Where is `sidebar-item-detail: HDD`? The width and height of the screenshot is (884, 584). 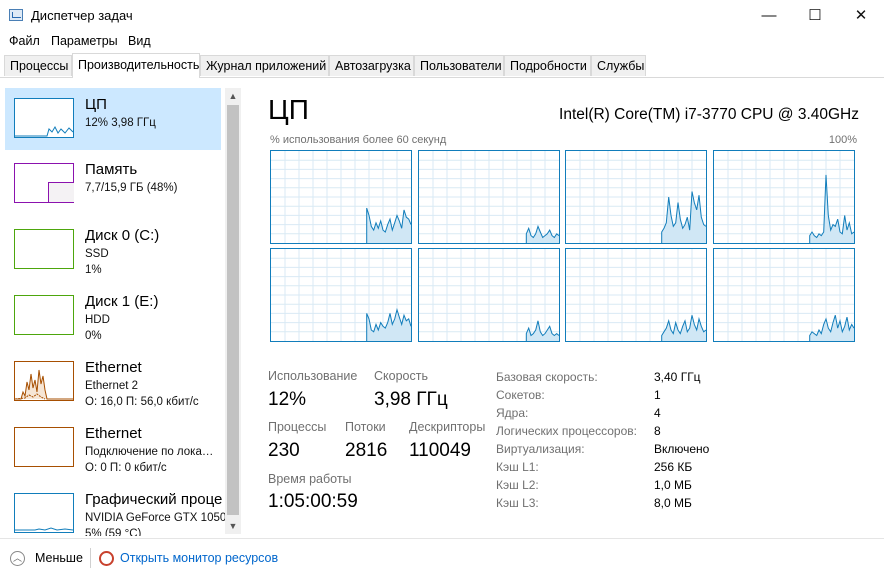
sidebar-item-detail: HDD is located at coordinates (97, 320).